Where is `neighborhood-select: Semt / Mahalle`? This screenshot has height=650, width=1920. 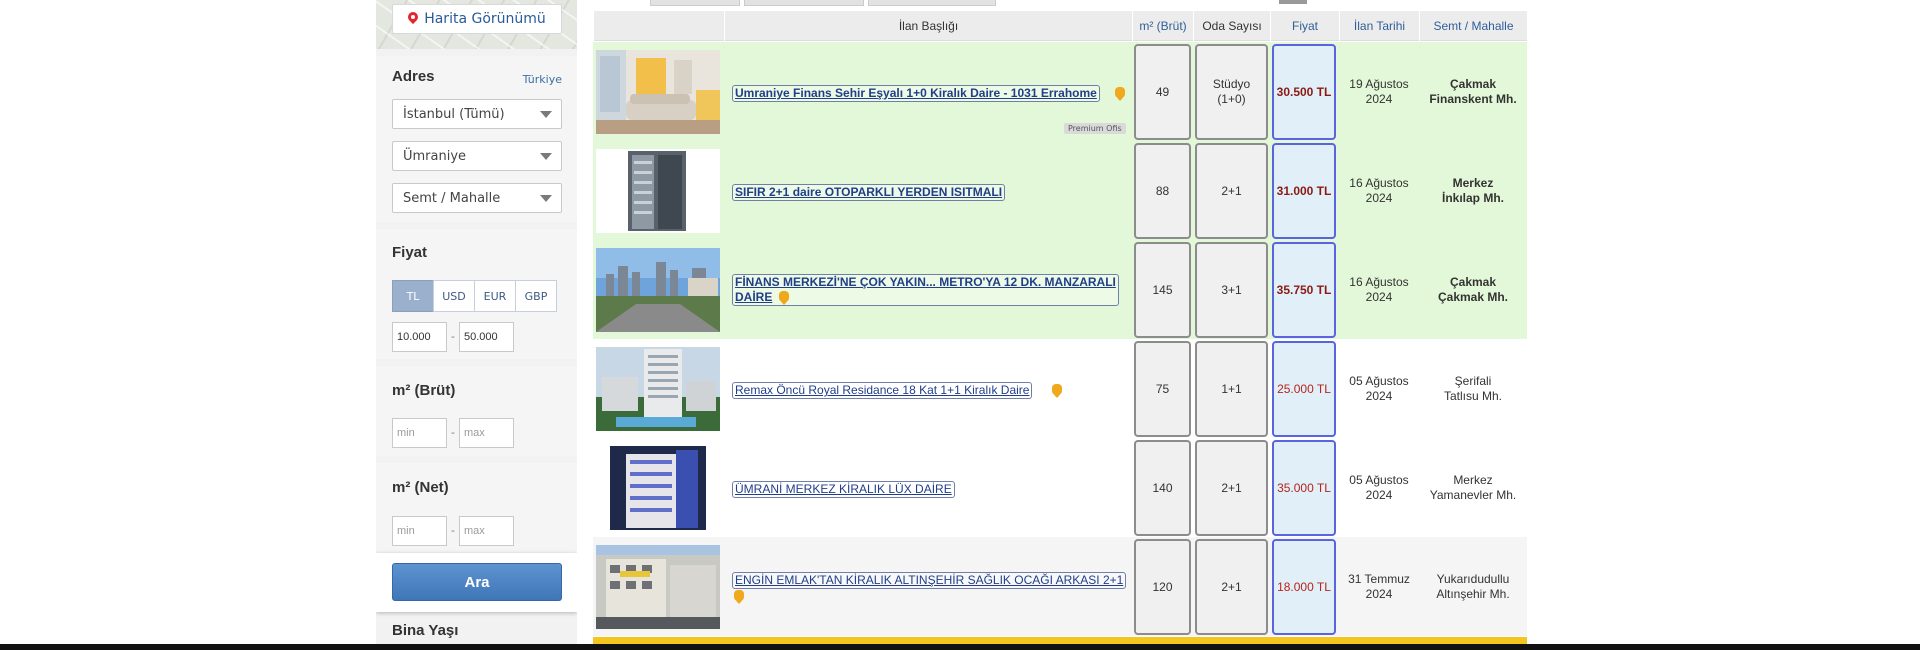
neighborhood-select: Semt / Mahalle is located at coordinates (477, 198).